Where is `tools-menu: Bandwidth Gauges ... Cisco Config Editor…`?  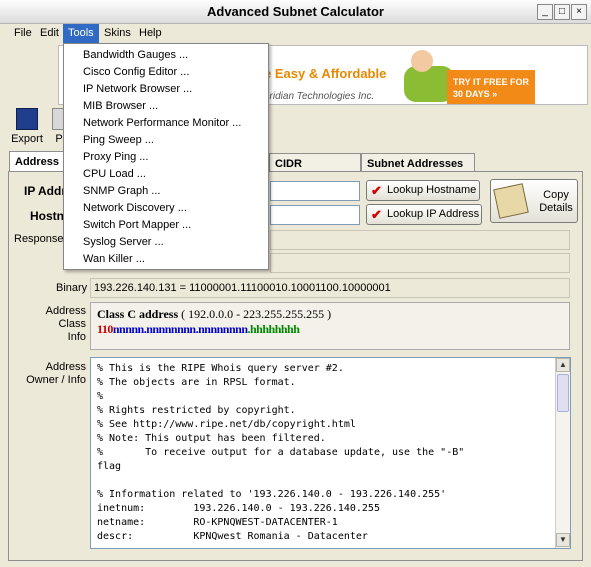
tools-menu: Bandwidth Gauges ... Cisco Config Editor… is located at coordinates (166, 156).